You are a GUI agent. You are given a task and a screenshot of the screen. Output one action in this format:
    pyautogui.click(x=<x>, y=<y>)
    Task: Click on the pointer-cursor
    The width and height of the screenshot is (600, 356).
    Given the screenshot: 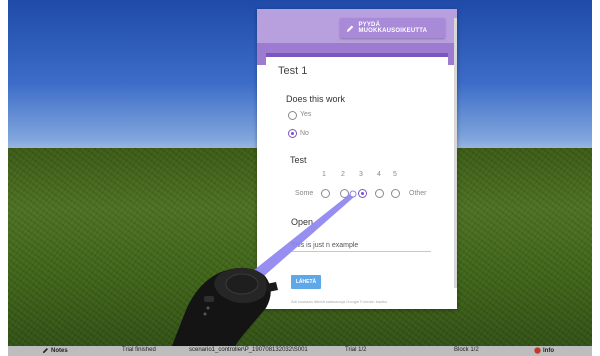 What is the action you would take?
    pyautogui.click(x=353, y=194)
    